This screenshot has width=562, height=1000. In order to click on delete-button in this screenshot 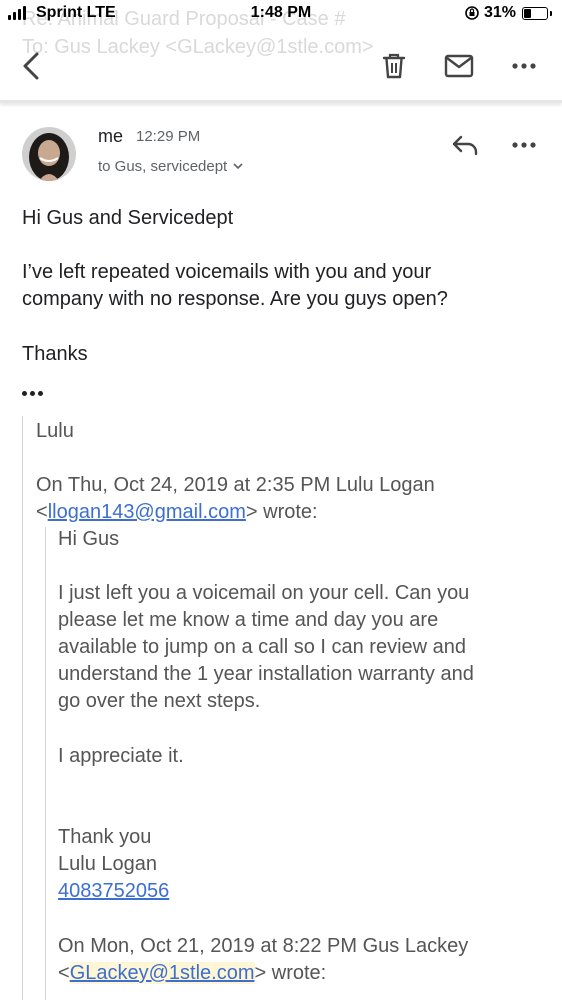, I will do `click(394, 66)`.